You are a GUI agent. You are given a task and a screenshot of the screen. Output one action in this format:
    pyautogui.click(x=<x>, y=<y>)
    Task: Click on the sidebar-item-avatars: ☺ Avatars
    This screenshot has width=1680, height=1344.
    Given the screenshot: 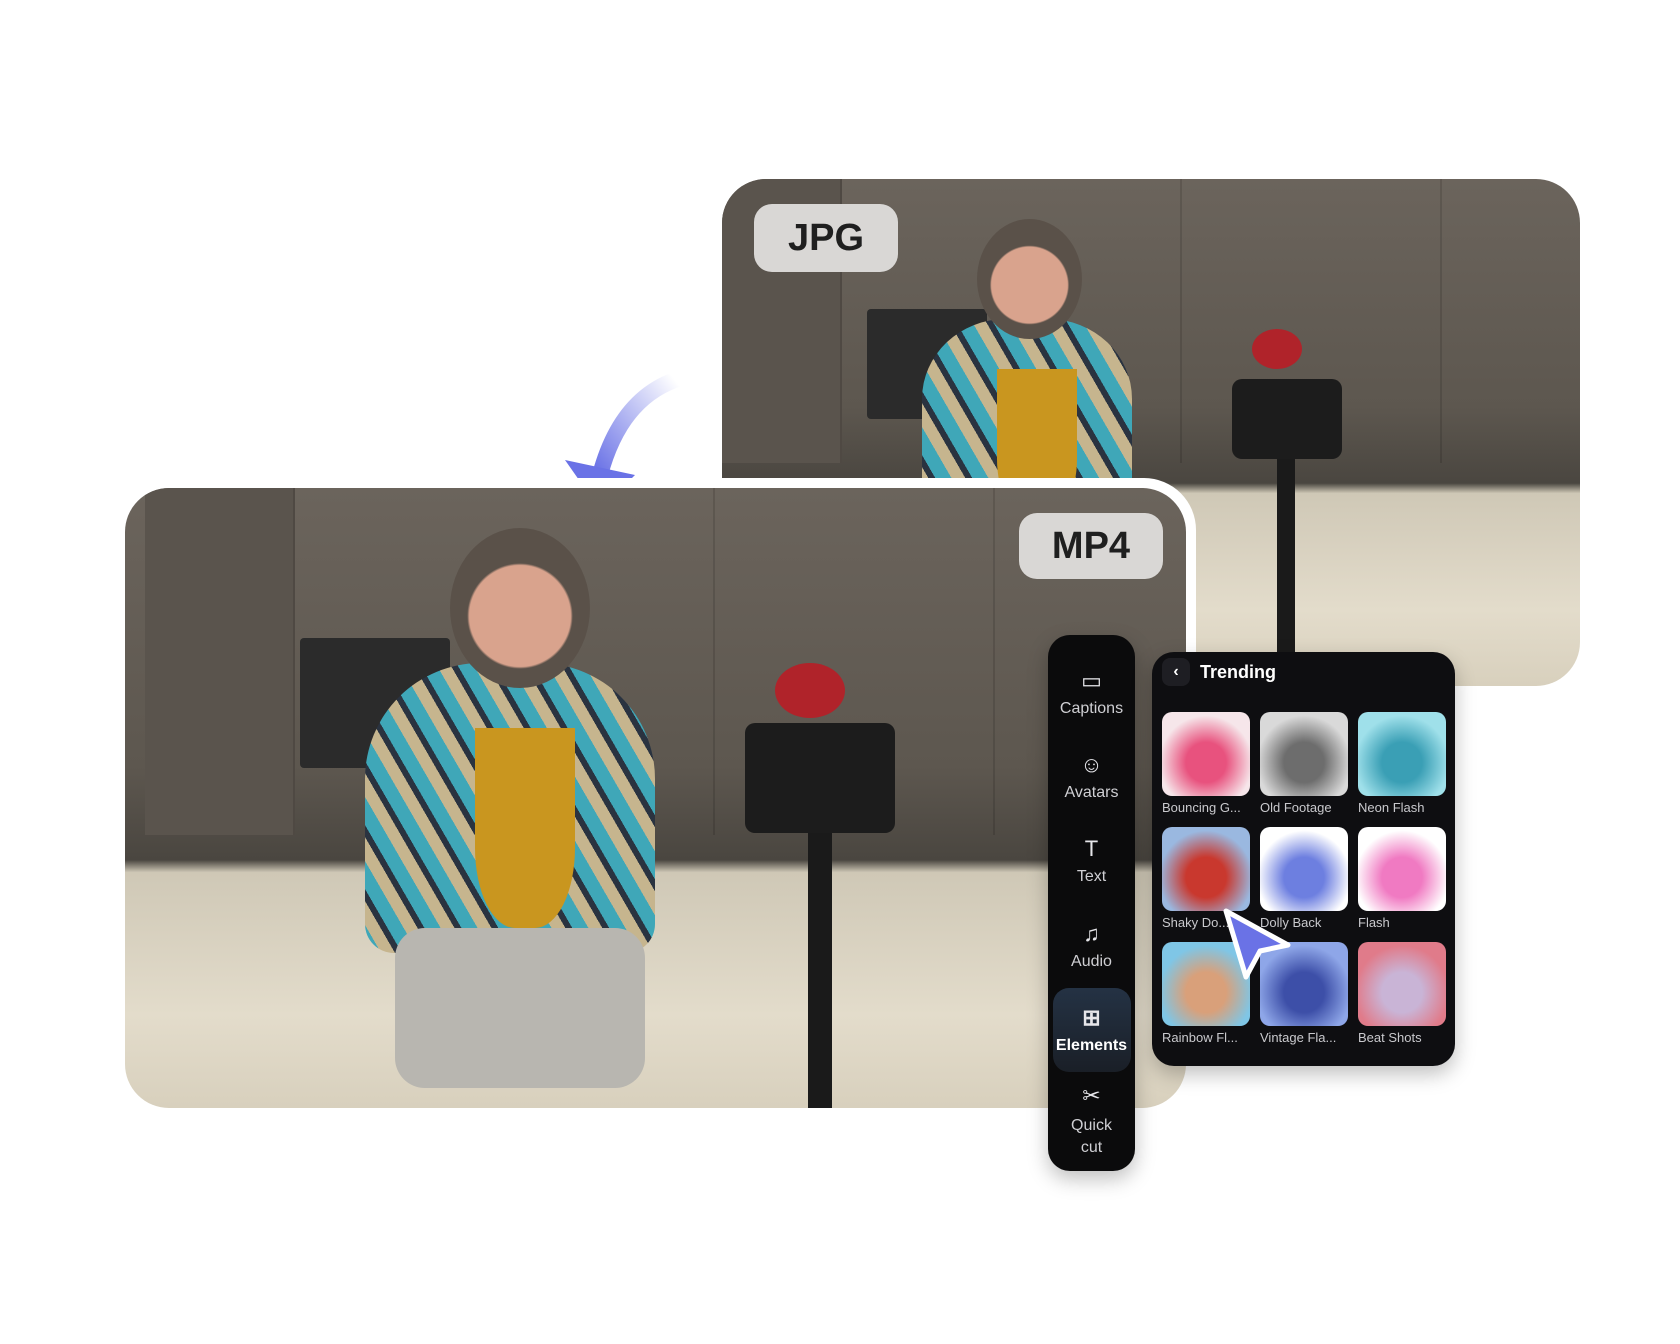 What is the action you would take?
    pyautogui.click(x=1092, y=777)
    